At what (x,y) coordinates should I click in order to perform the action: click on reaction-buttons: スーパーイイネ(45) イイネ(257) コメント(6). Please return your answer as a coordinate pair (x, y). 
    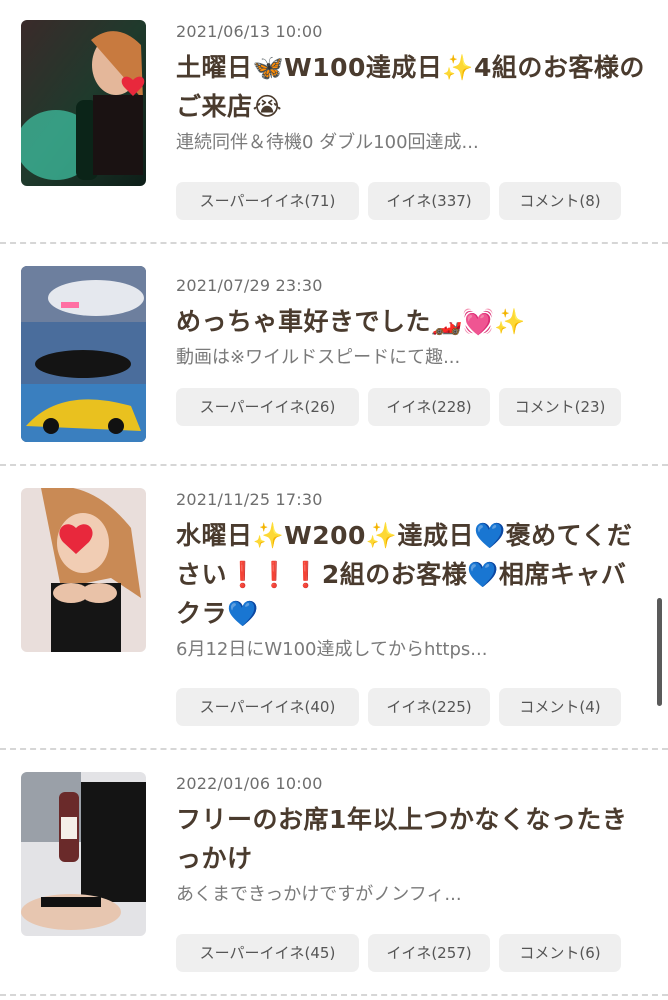
    Looking at the image, I should click on (398, 953).